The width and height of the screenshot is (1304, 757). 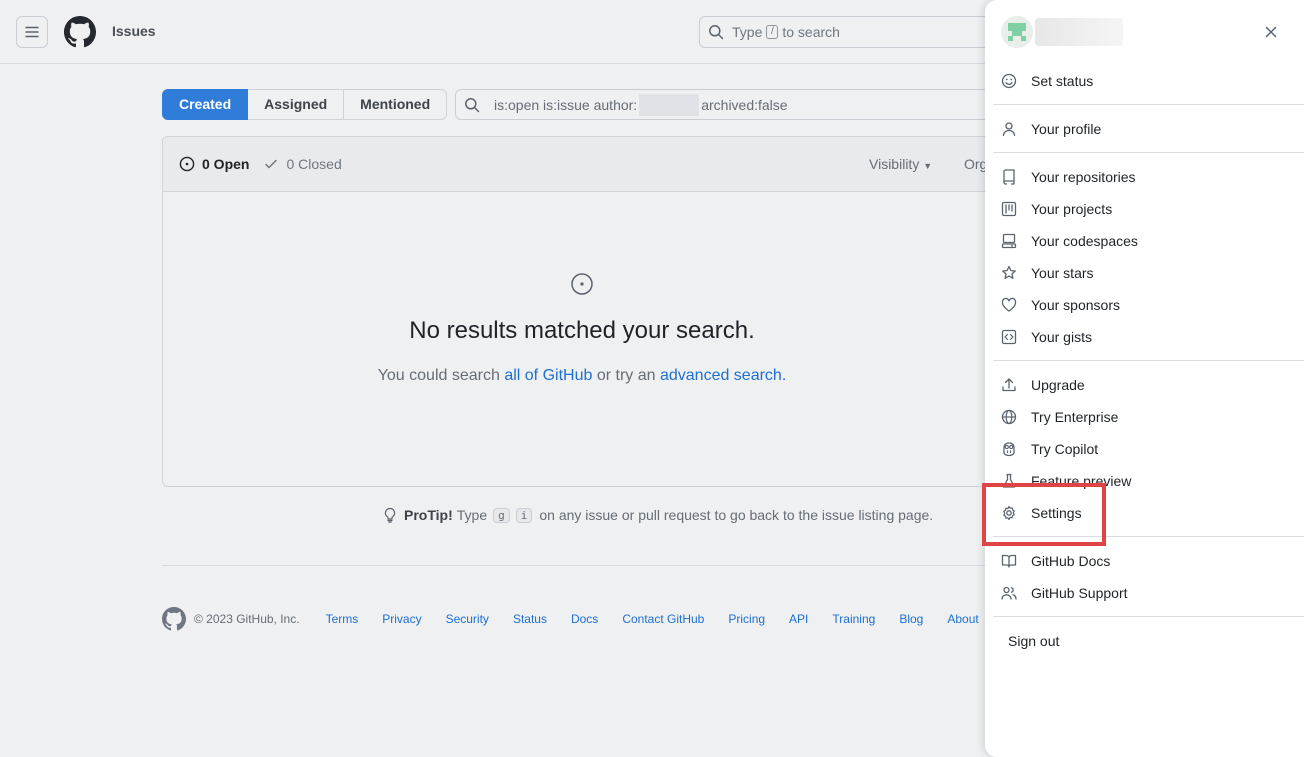 What do you see at coordinates (296, 104) in the screenshot?
I see `tab-assigned: Assigned` at bounding box center [296, 104].